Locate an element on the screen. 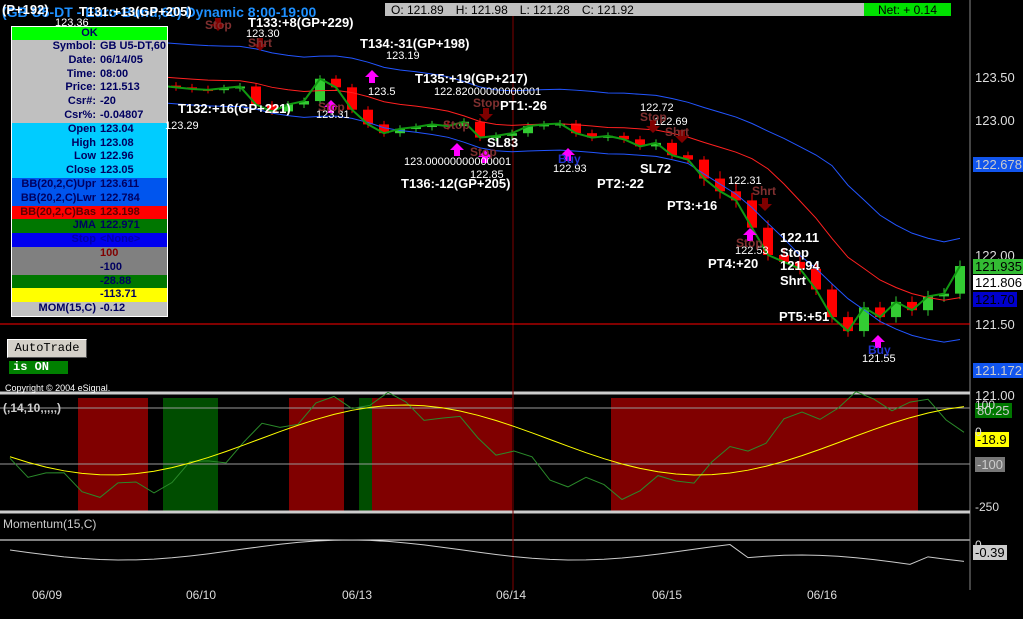 The width and height of the screenshot is (1023, 619). chart-label: 123.5 is located at coordinates (382, 92).